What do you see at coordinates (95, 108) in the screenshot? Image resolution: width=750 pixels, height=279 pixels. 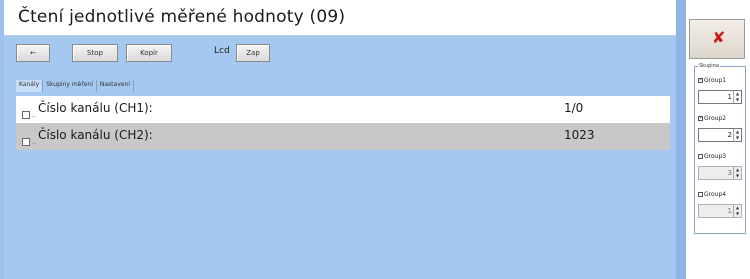 I see `measurement-label: Číslo kanálu (CH1):` at bounding box center [95, 108].